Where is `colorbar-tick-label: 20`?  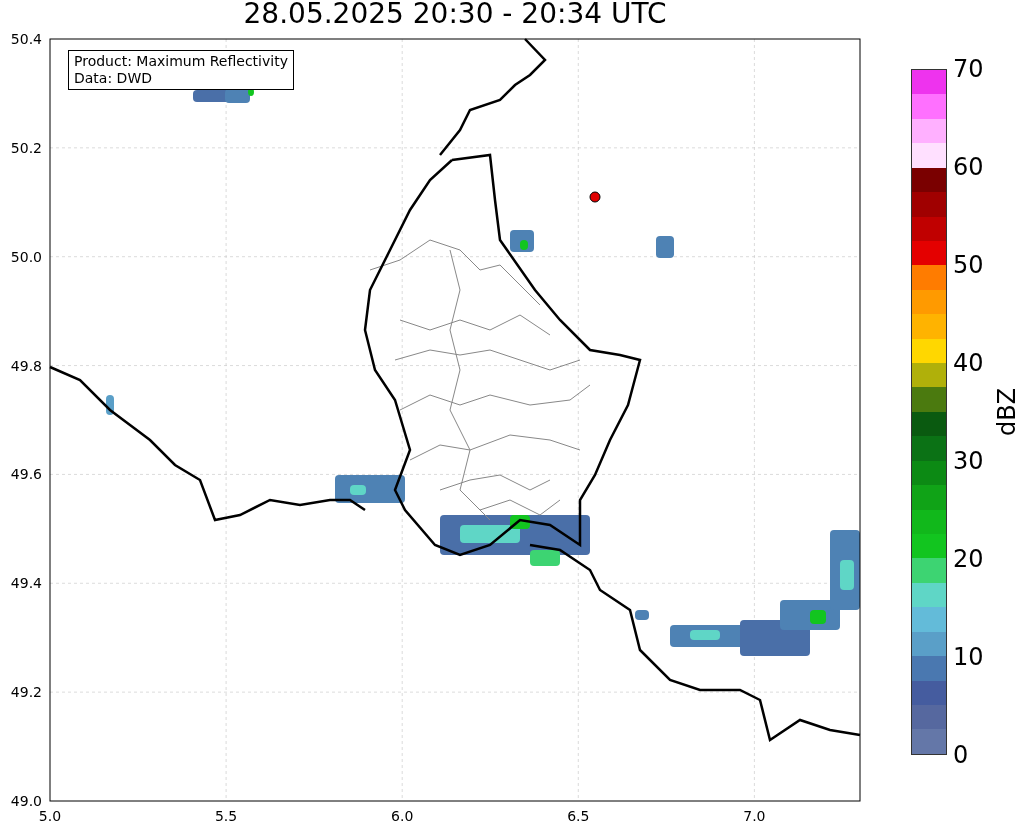
colorbar-tick-label: 20 is located at coordinates (968, 559).